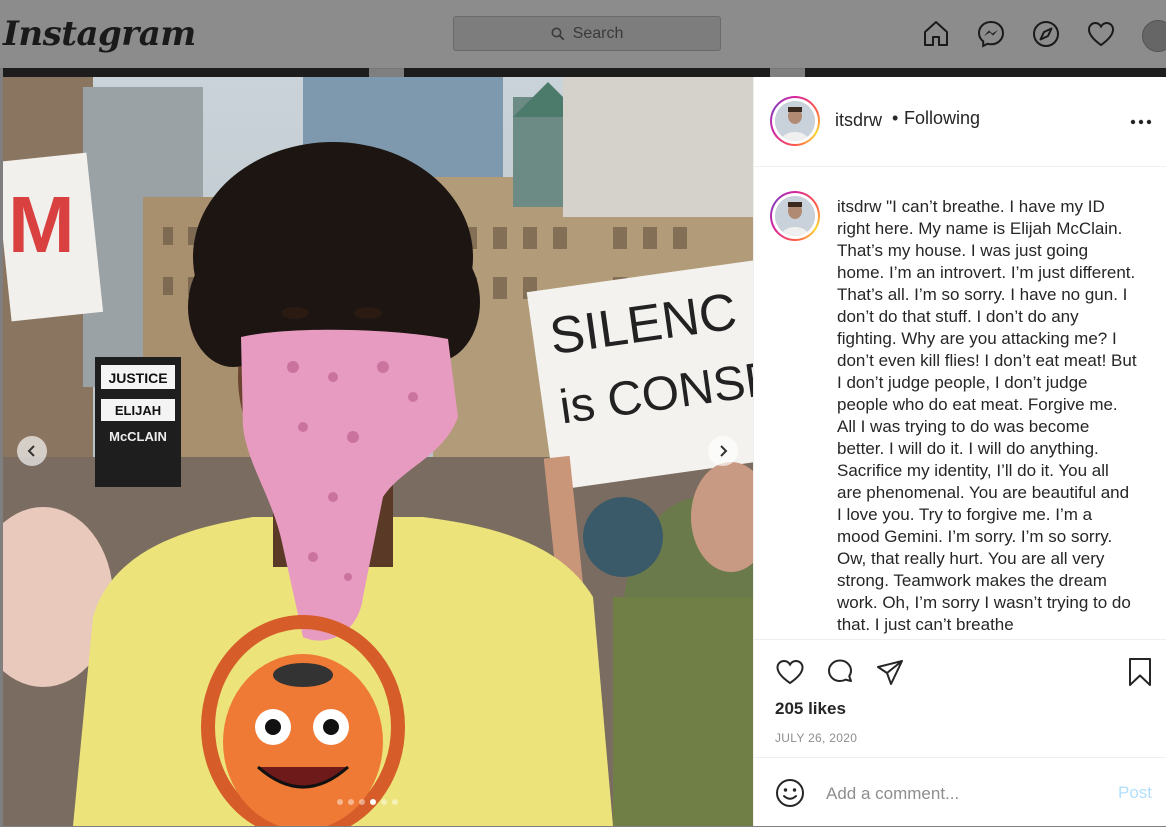 This screenshot has height=827, width=1166. What do you see at coordinates (41, 224) in the screenshot?
I see `svg-text: M` at bounding box center [41, 224].